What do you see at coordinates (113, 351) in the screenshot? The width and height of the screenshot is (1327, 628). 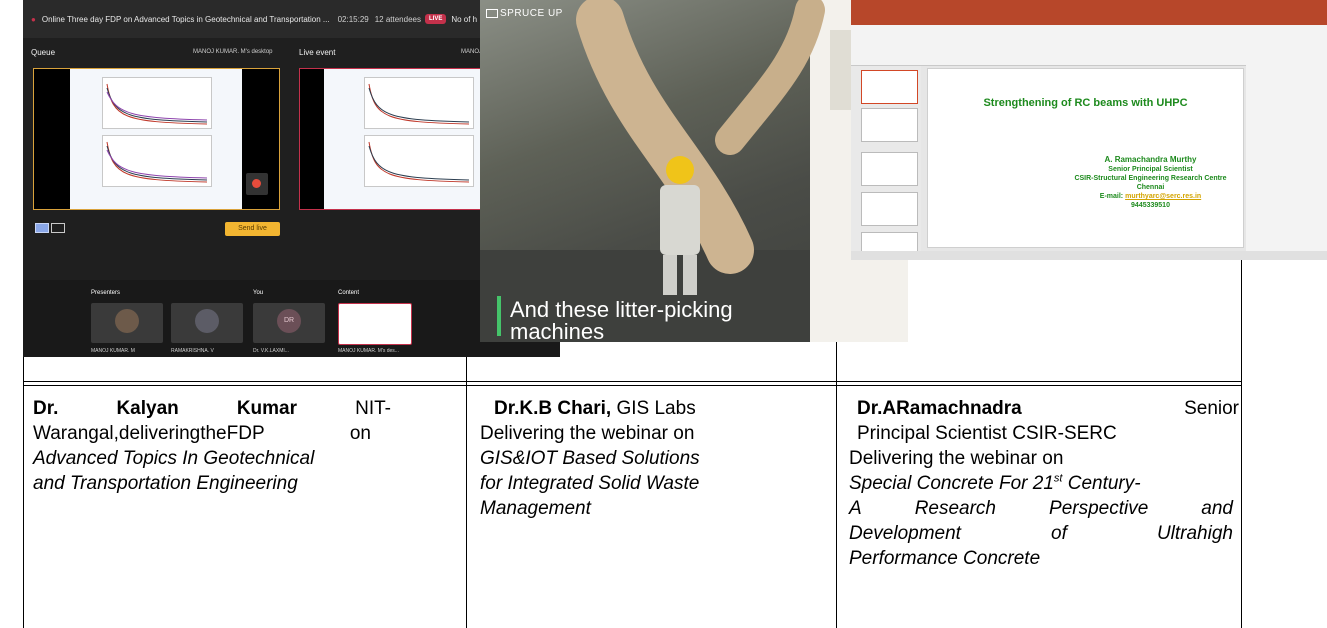 I see `participant-name: MANOJ KUMAR. M` at bounding box center [113, 351].